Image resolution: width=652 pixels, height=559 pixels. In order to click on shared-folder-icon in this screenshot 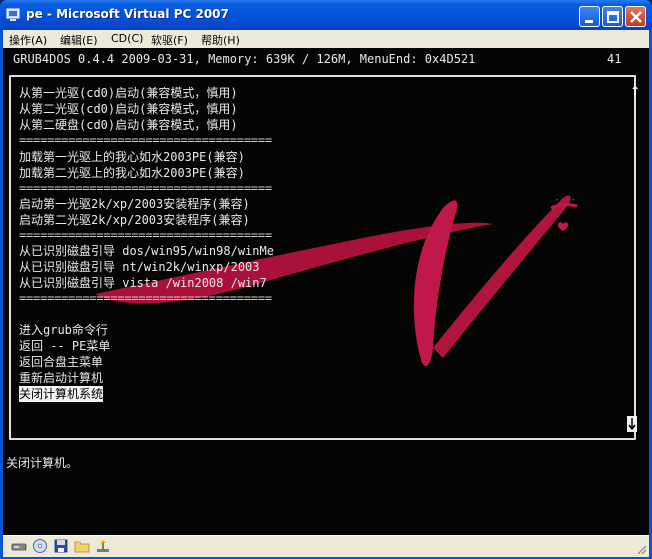, I will do `click(82, 546)`.